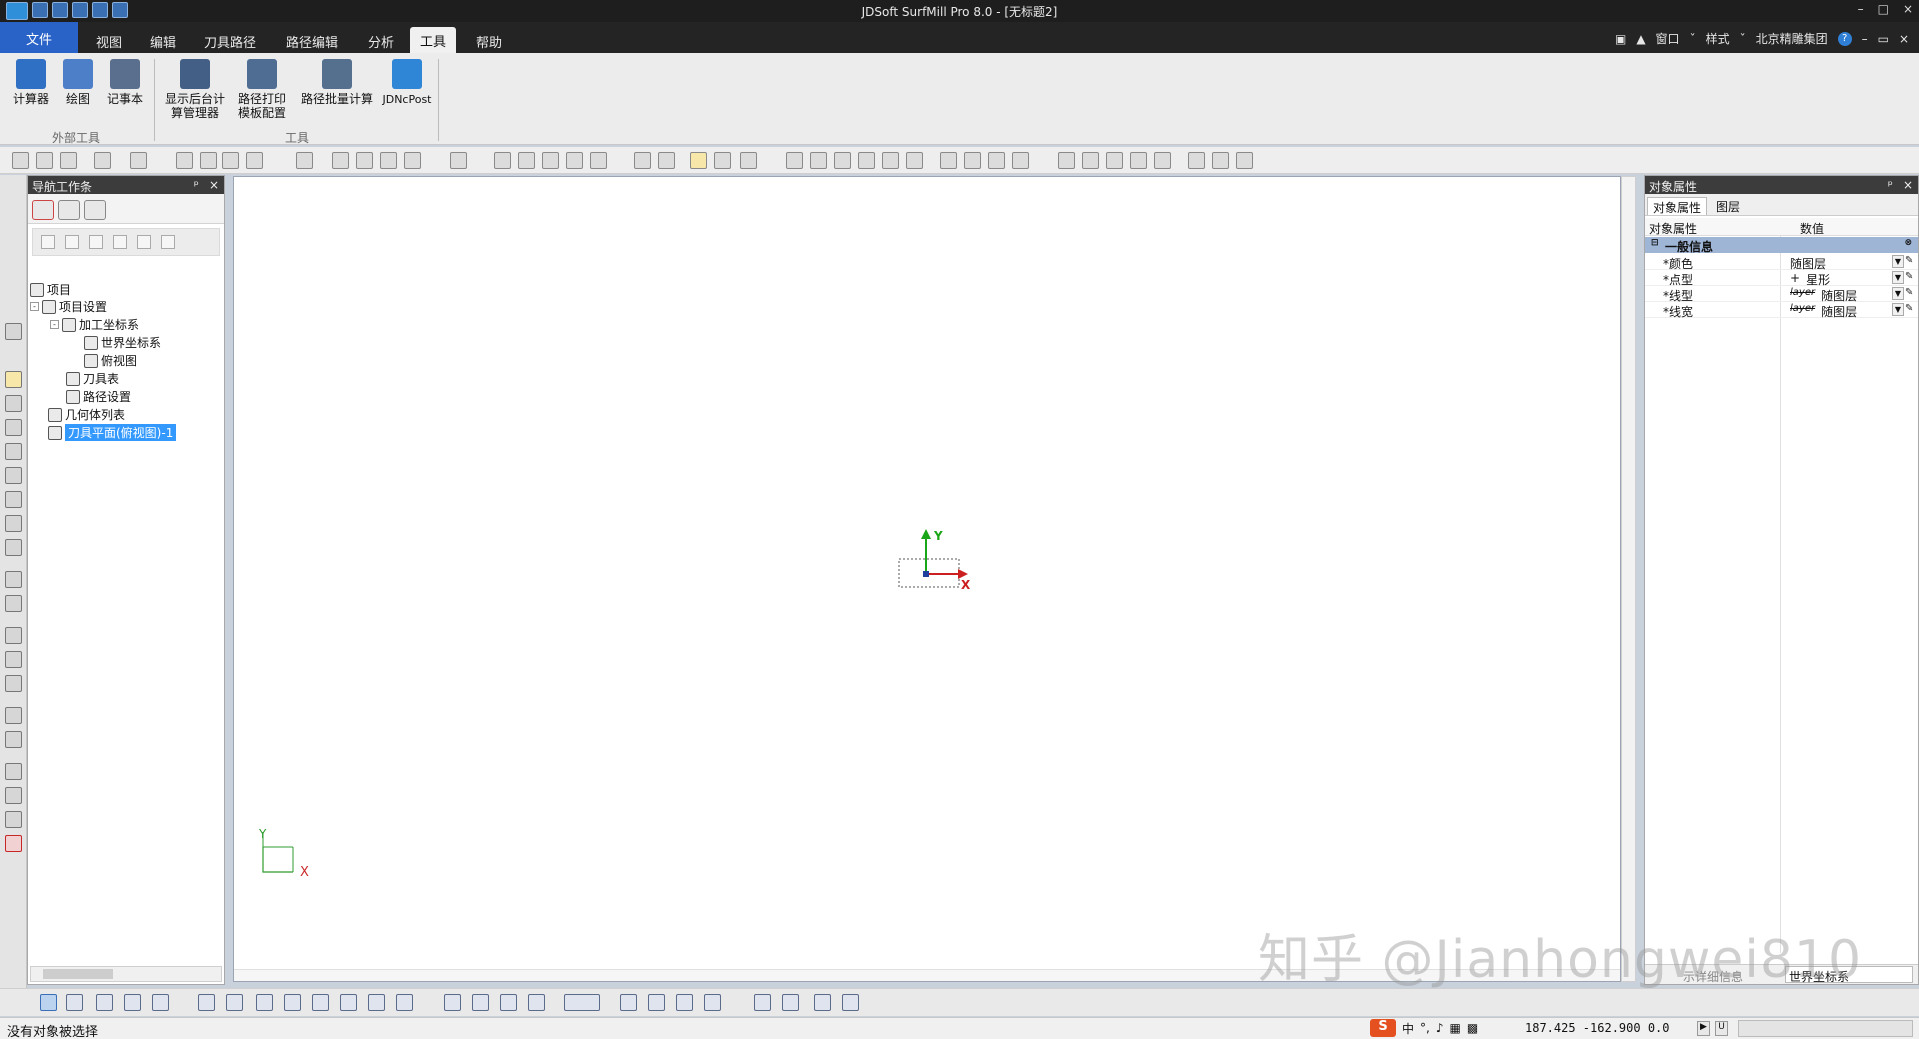  What do you see at coordinates (86, 414) in the screenshot?
I see `tree-item: 几何体列表` at bounding box center [86, 414].